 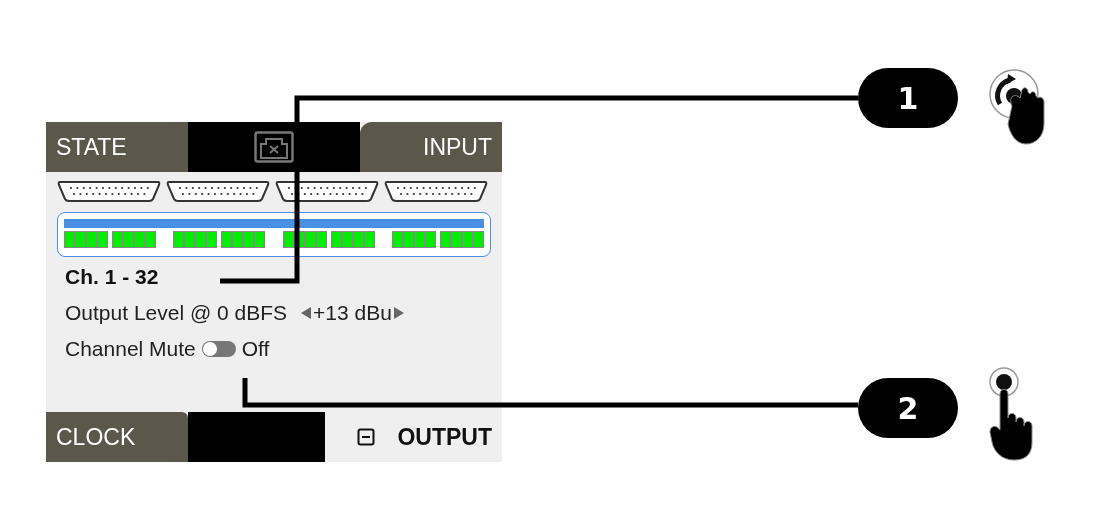 What do you see at coordinates (112, 277) in the screenshot?
I see `section-title: Ch. 1 - 32` at bounding box center [112, 277].